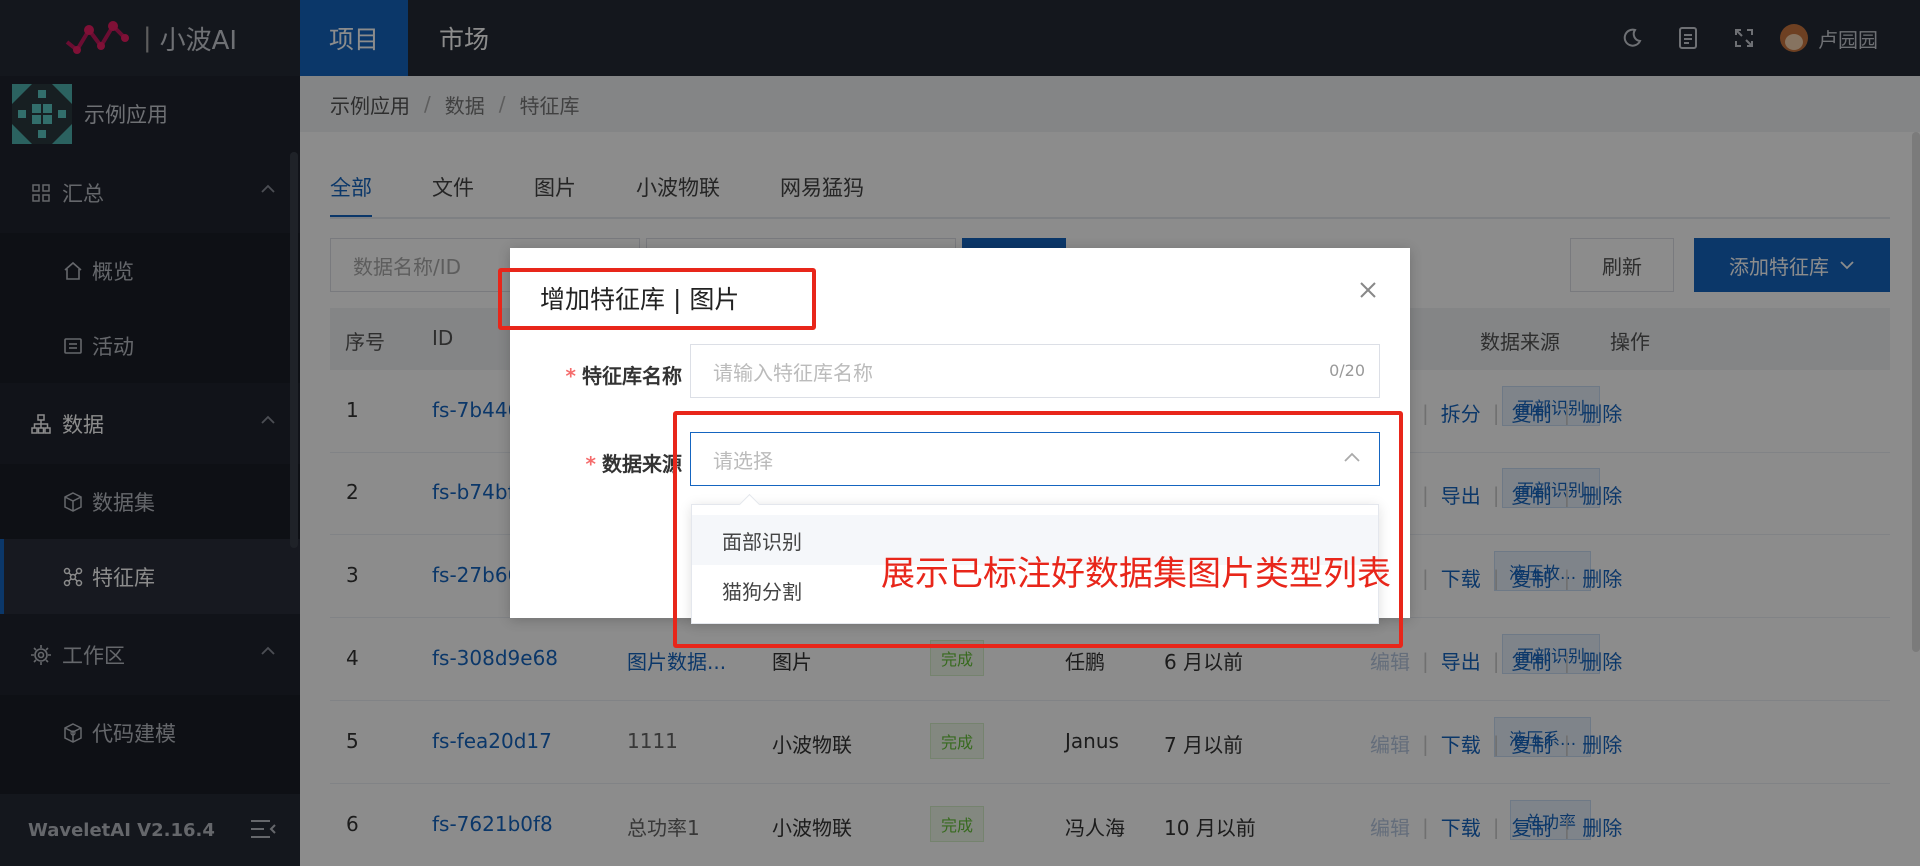 The width and height of the screenshot is (1920, 866). I want to click on source-label-text: 数据来源, so click(642, 464).